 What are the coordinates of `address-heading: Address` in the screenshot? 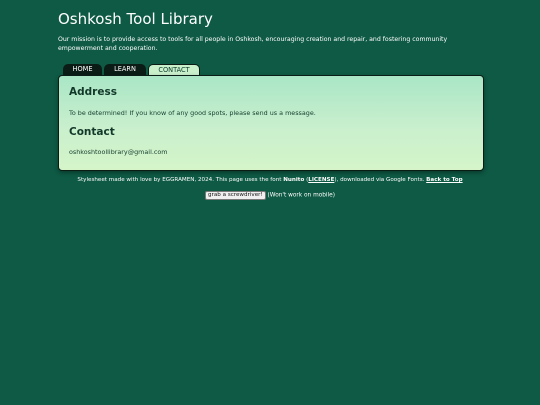 It's located at (93, 92).